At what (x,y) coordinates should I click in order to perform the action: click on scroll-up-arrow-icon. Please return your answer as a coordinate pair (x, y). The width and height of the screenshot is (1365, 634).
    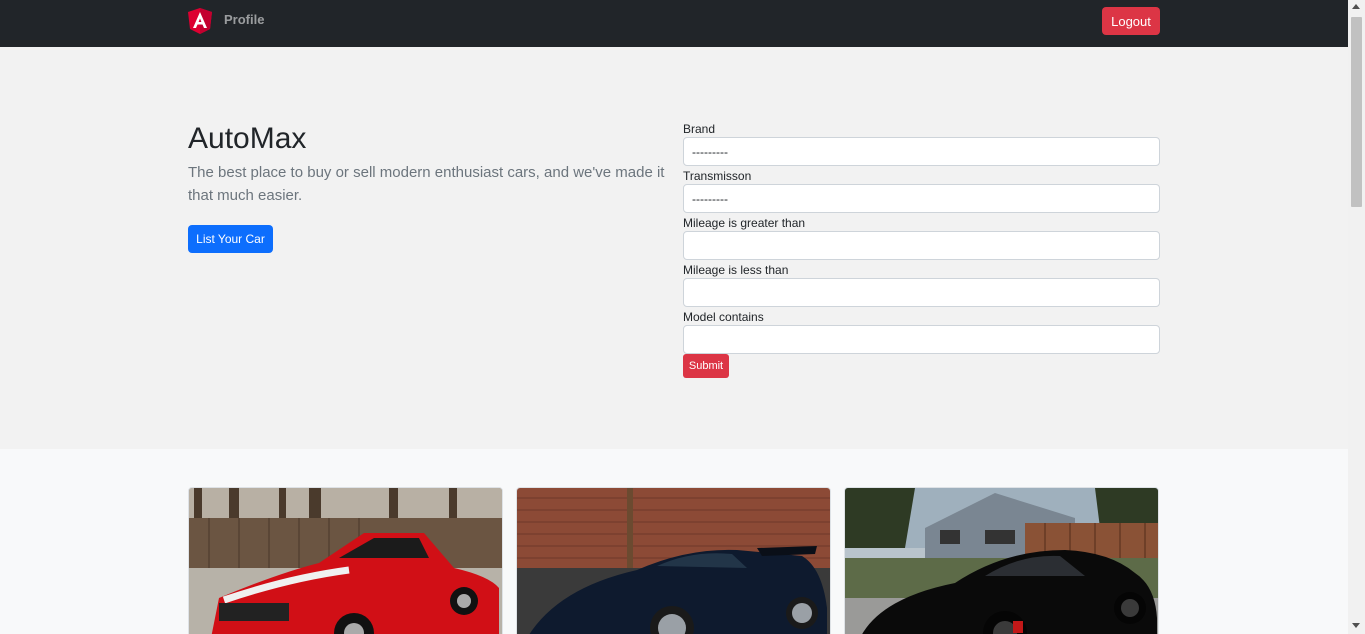
    Looking at the image, I should click on (1356, 6).